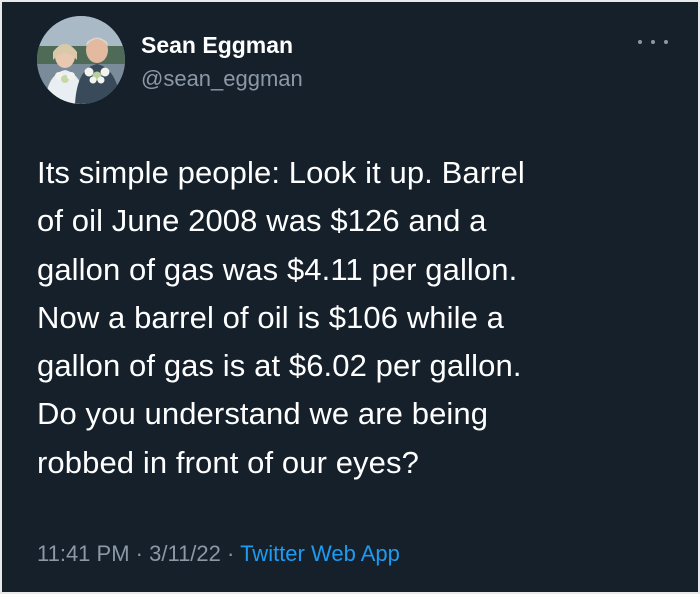  I want to click on tweet-meta: 11:41 PM · 3/11/22 · Twitter Web App, so click(218, 554).